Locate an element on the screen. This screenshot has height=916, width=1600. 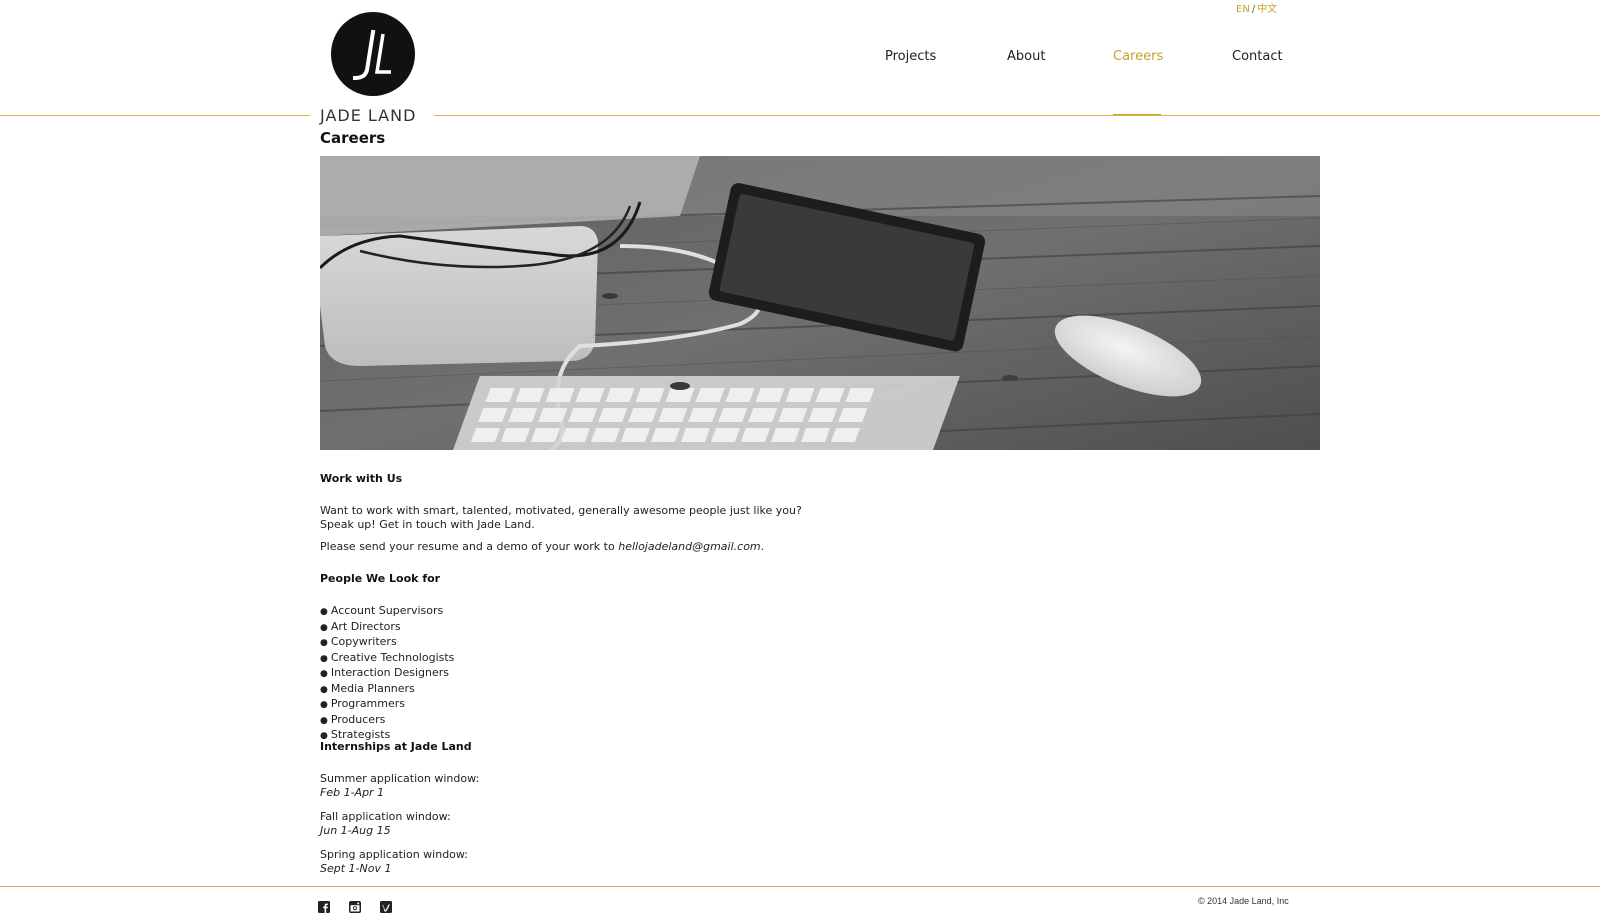
header-divider-left is located at coordinates (155, 115).